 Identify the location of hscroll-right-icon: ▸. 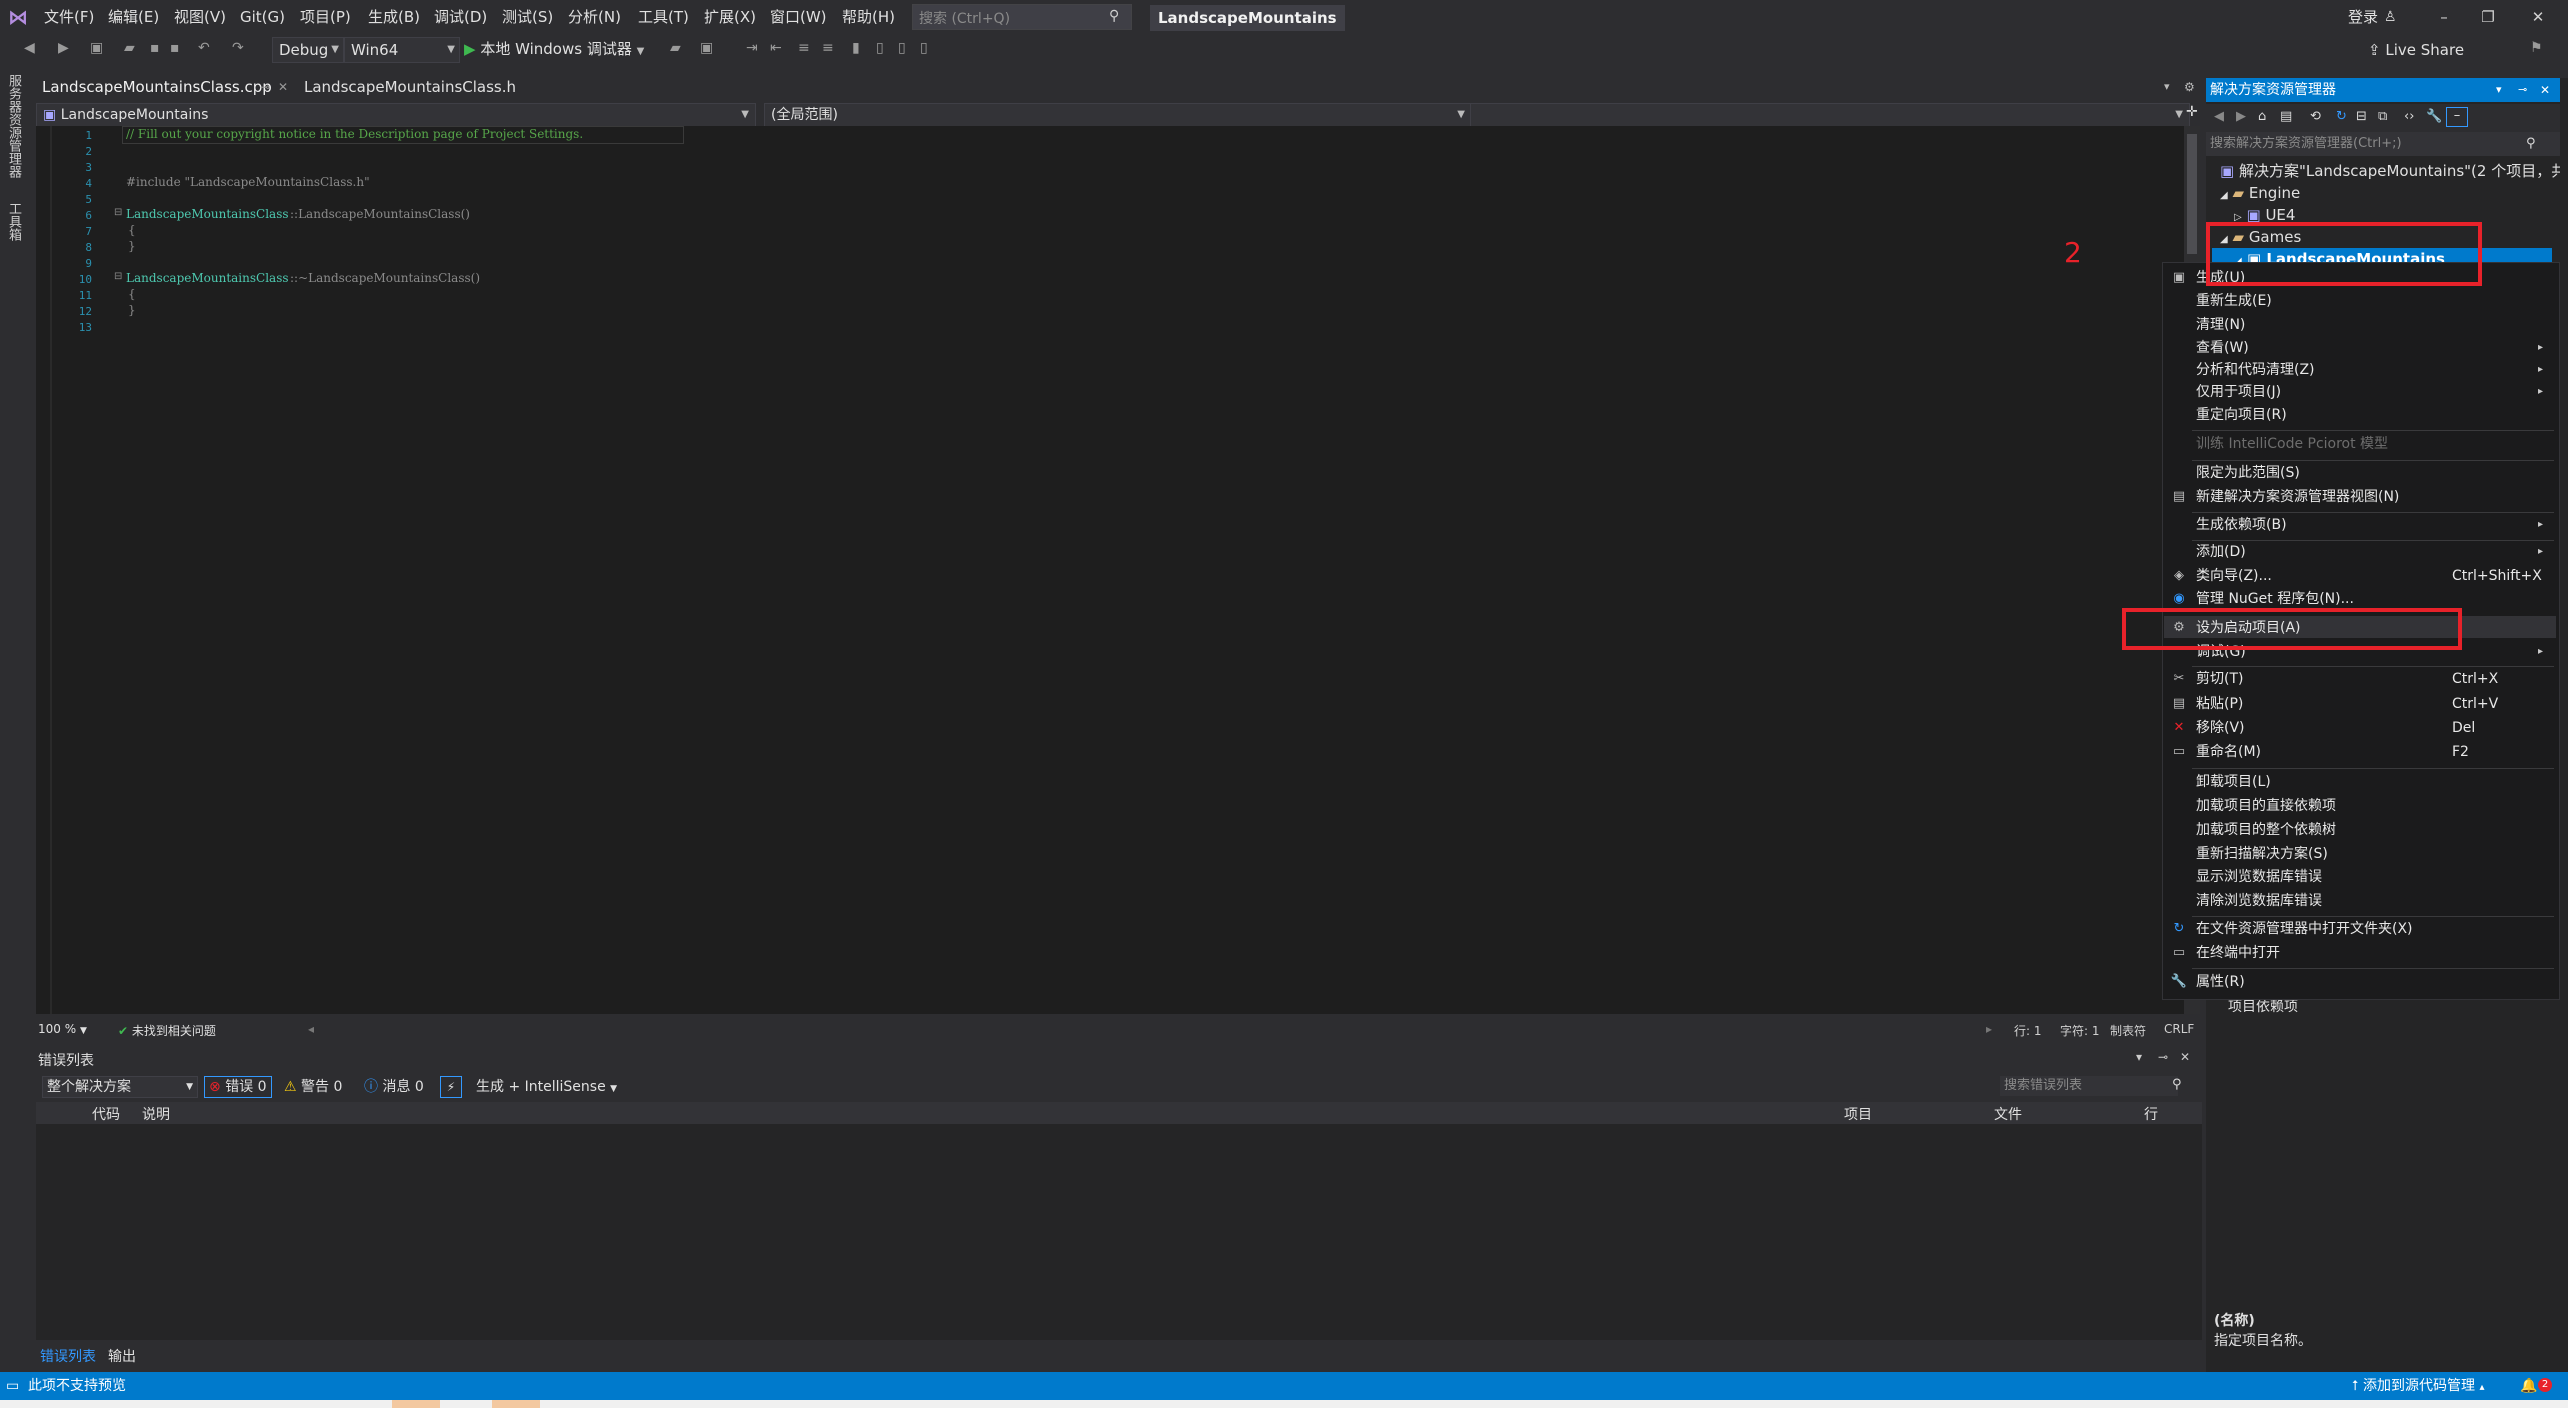
(1989, 1029).